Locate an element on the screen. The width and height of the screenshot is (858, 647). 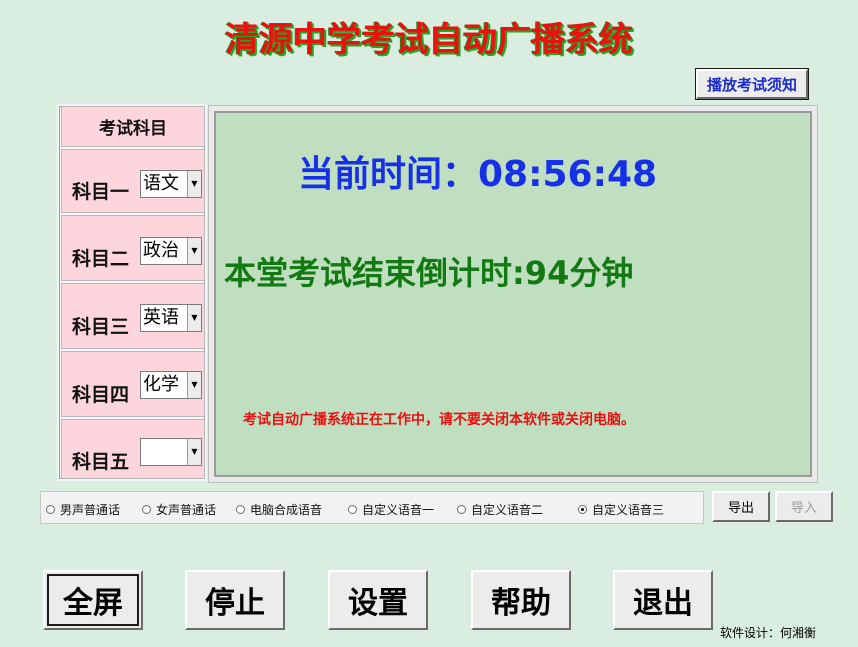
subject-select-value: 政治 is located at coordinates (161, 250).